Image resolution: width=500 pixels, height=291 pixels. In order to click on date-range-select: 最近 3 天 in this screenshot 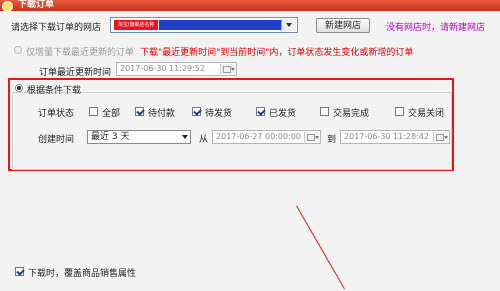, I will do `click(139, 137)`.